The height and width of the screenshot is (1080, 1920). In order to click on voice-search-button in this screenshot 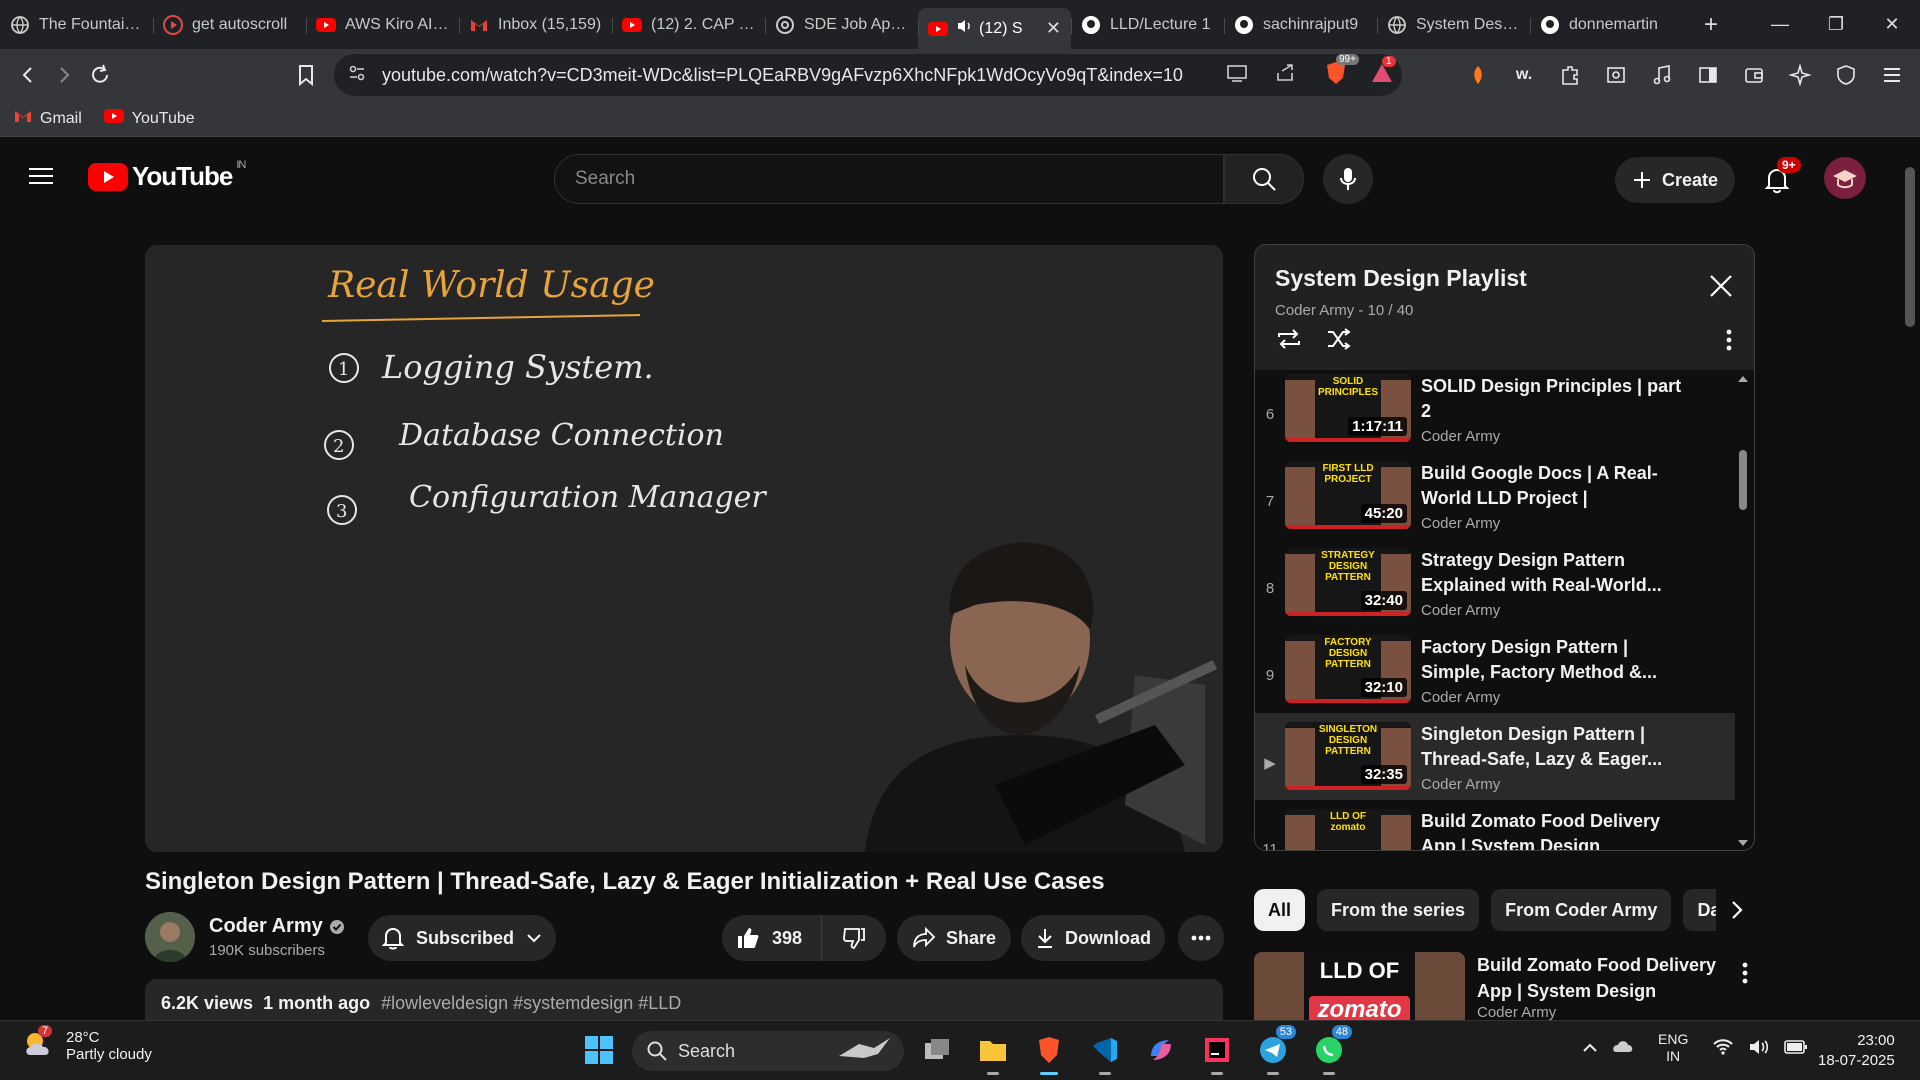, I will do `click(1348, 179)`.